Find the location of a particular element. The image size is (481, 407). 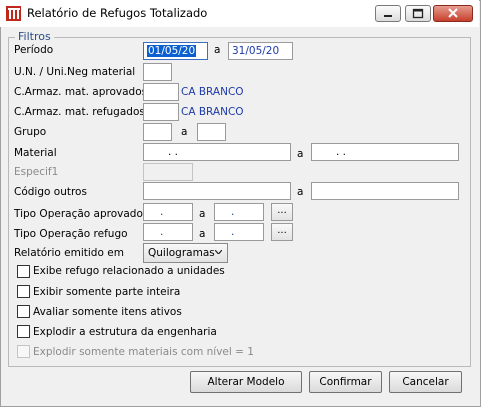

codigo-outros-separator: a is located at coordinates (300, 192).